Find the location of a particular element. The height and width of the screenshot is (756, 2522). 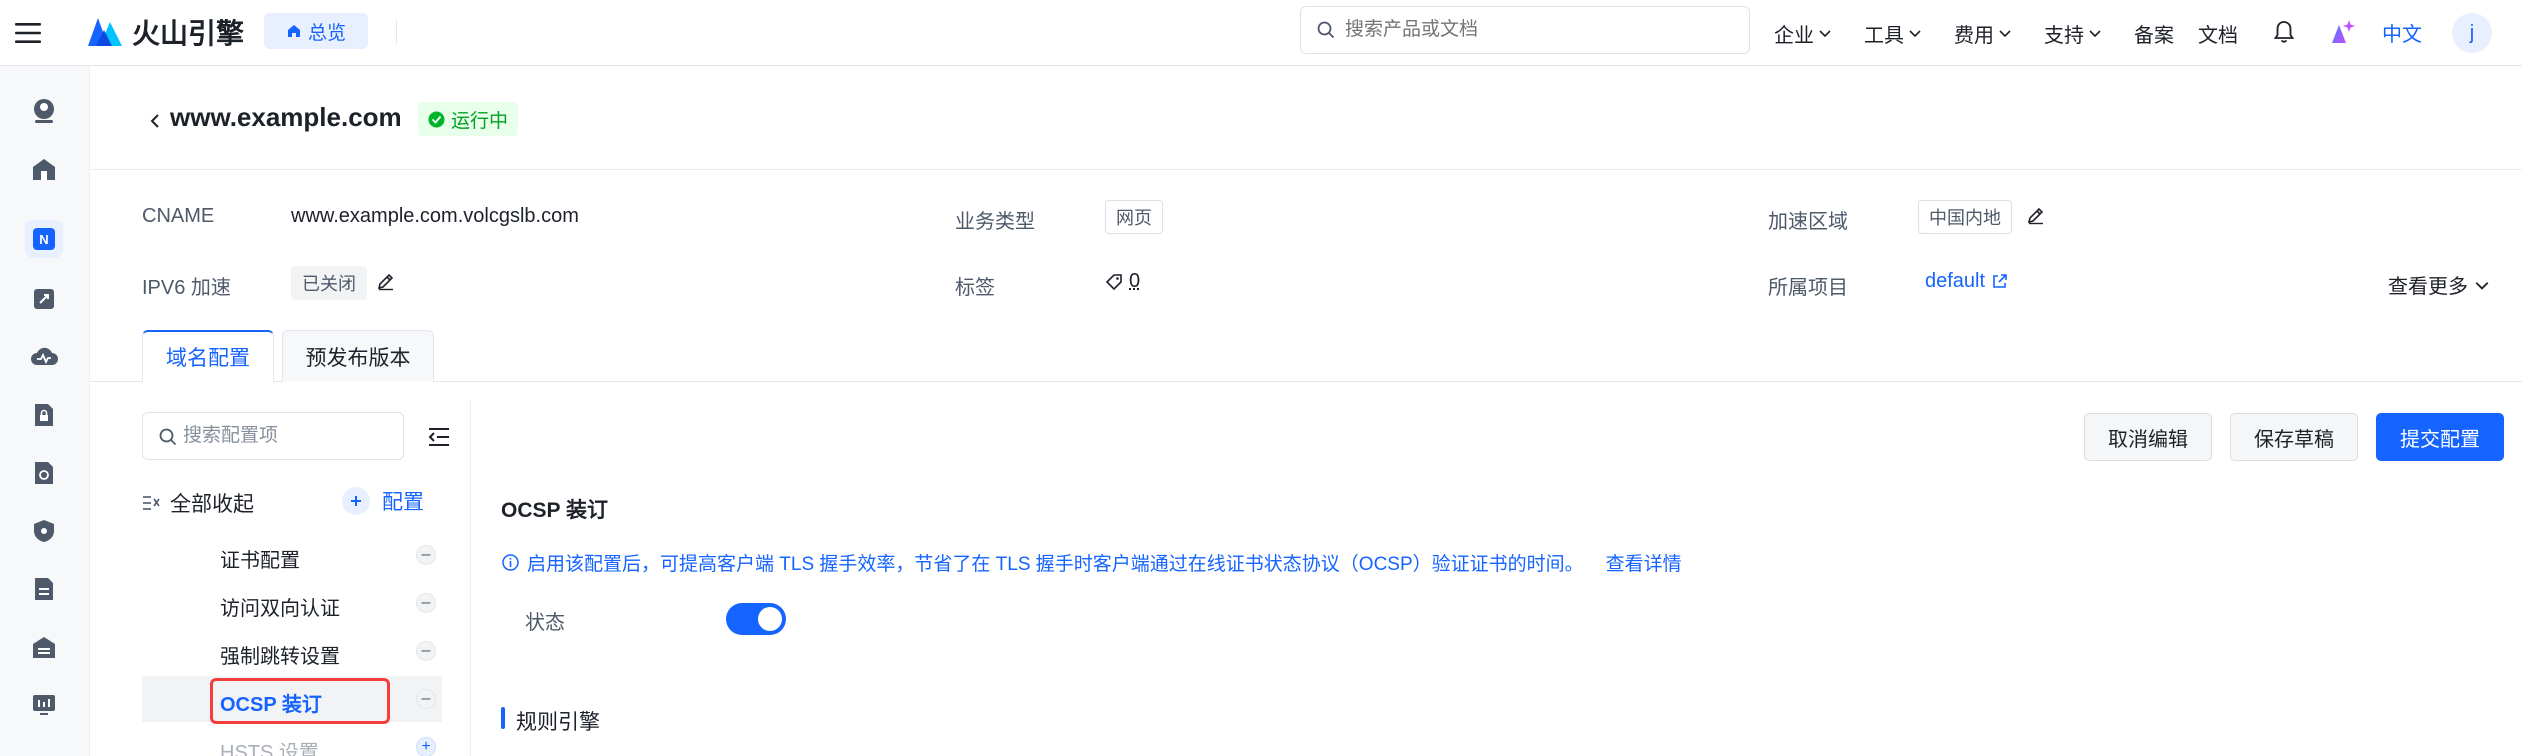

project-label: 所属项目 is located at coordinates (1808, 288).